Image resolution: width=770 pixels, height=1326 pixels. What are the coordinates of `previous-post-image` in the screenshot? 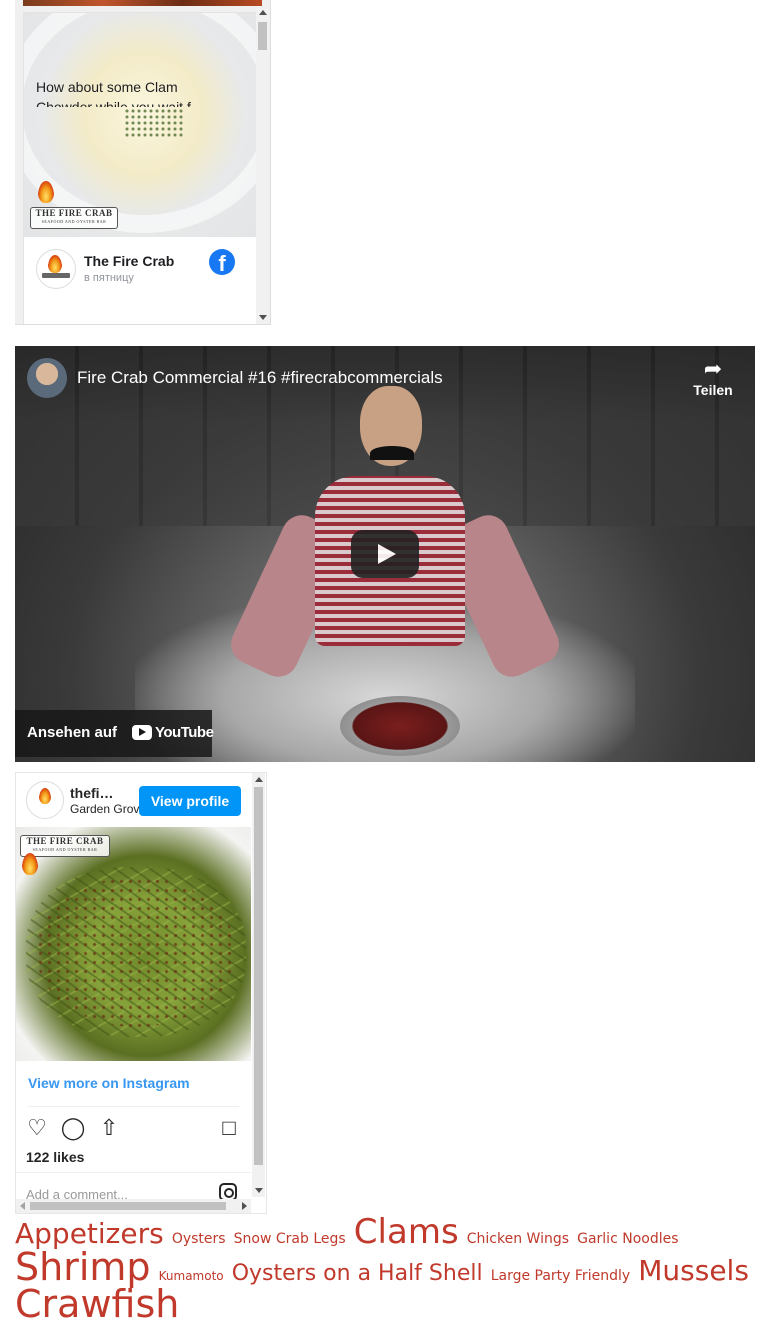 It's located at (142, 3).